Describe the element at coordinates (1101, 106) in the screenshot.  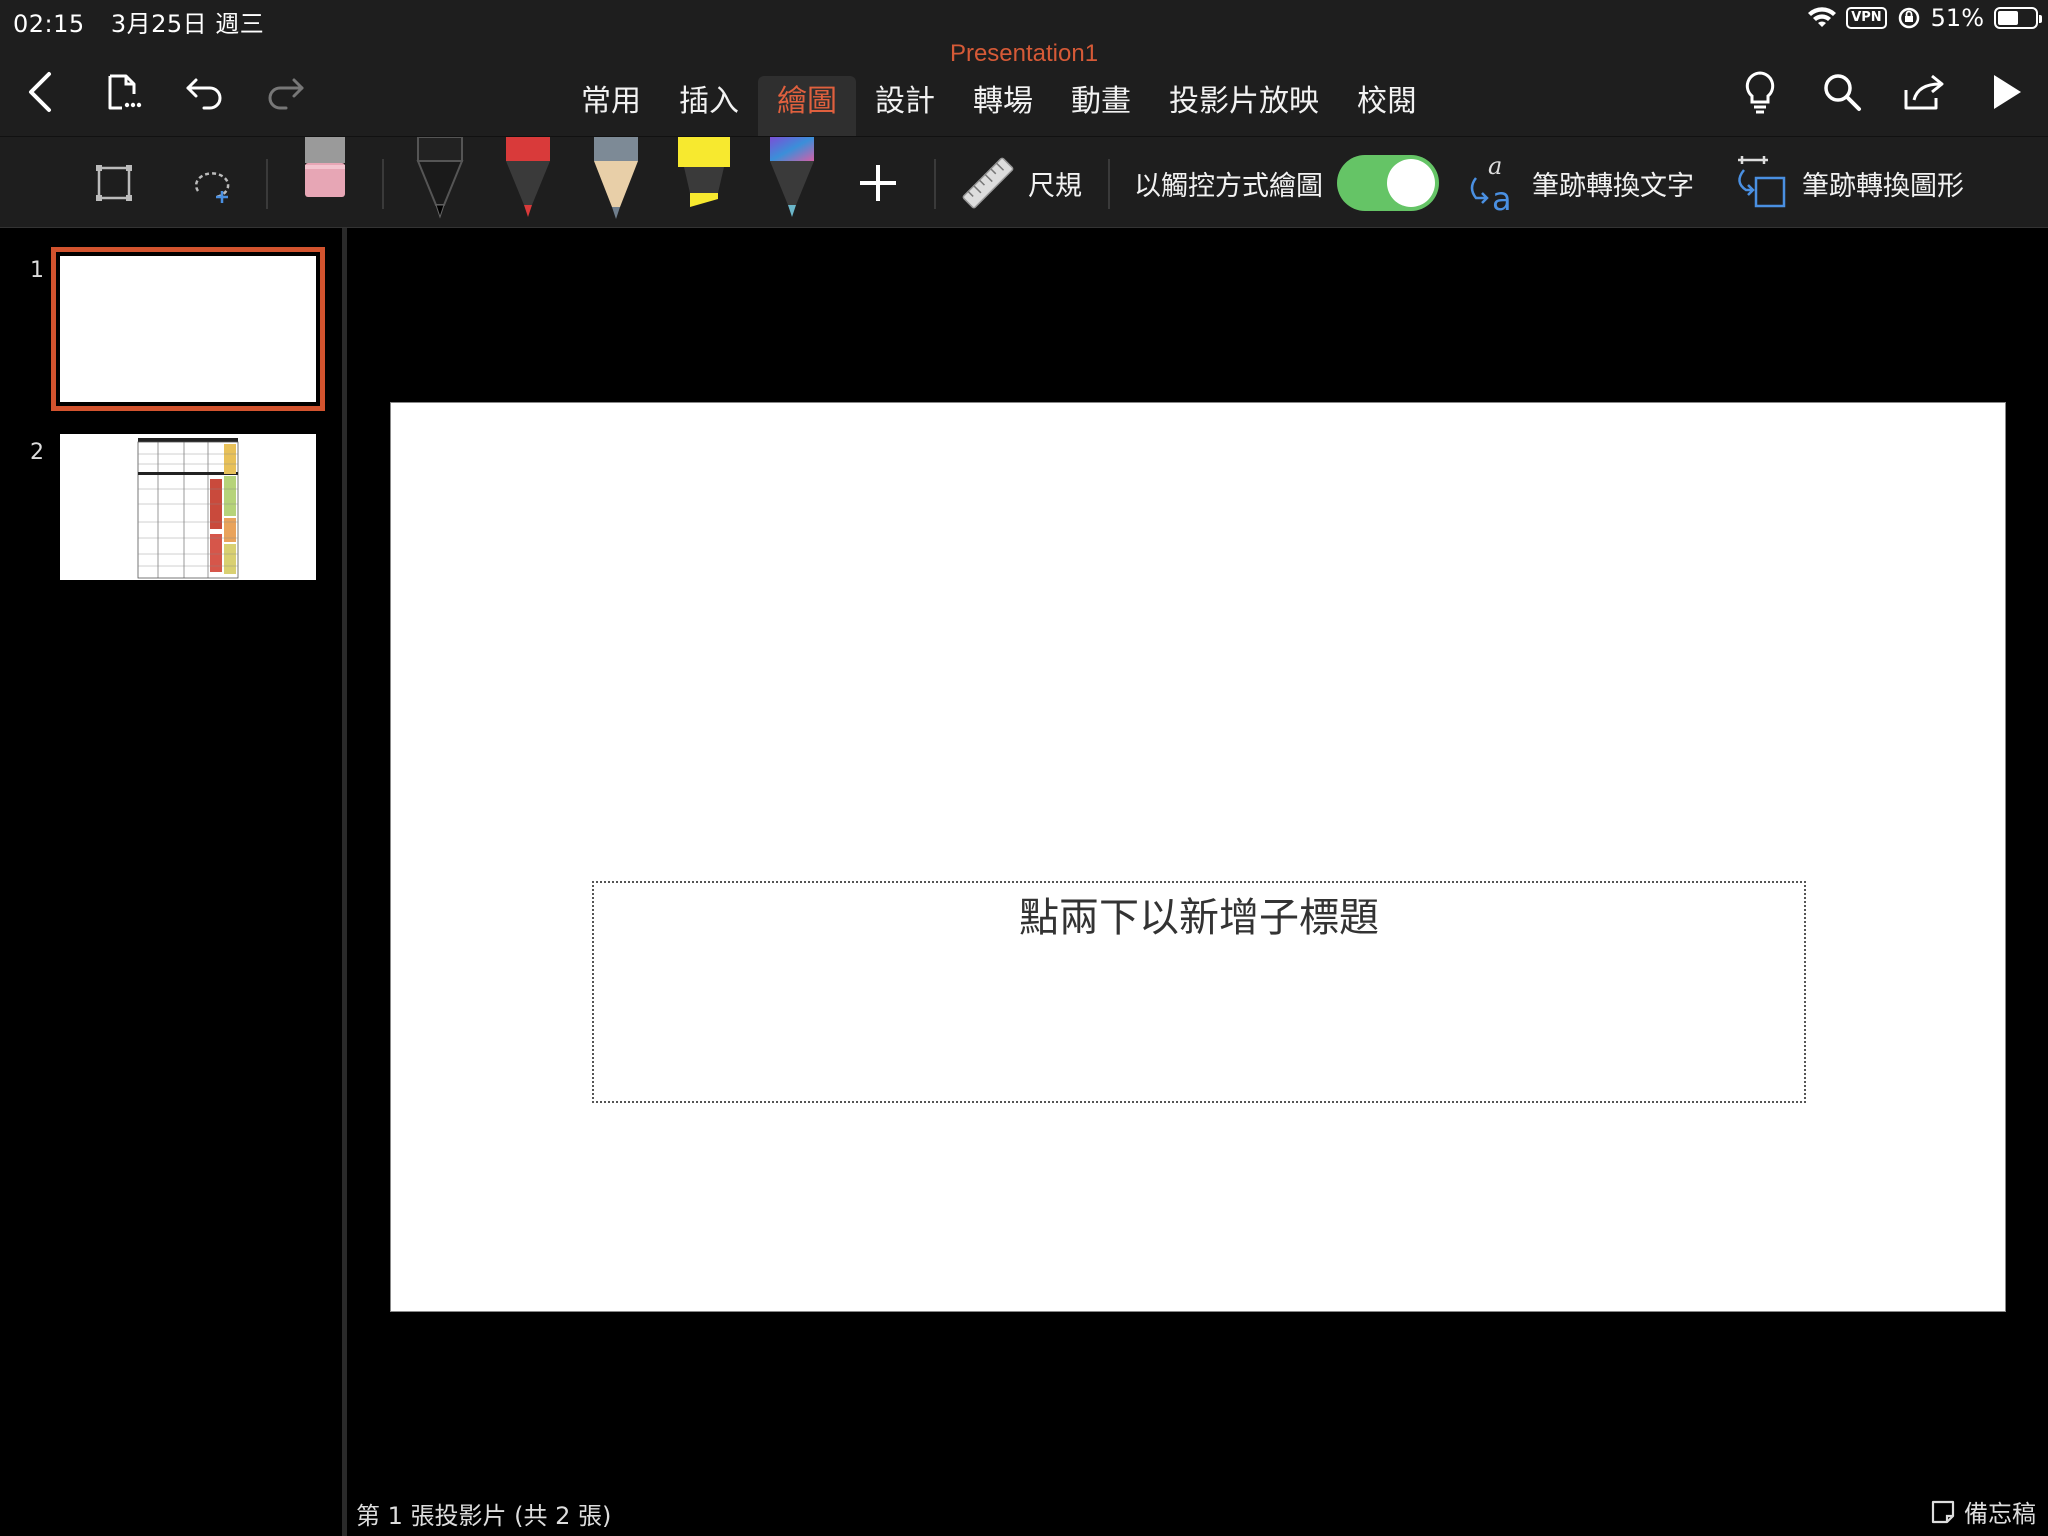
I see `tab-animations: 動畫` at that location.